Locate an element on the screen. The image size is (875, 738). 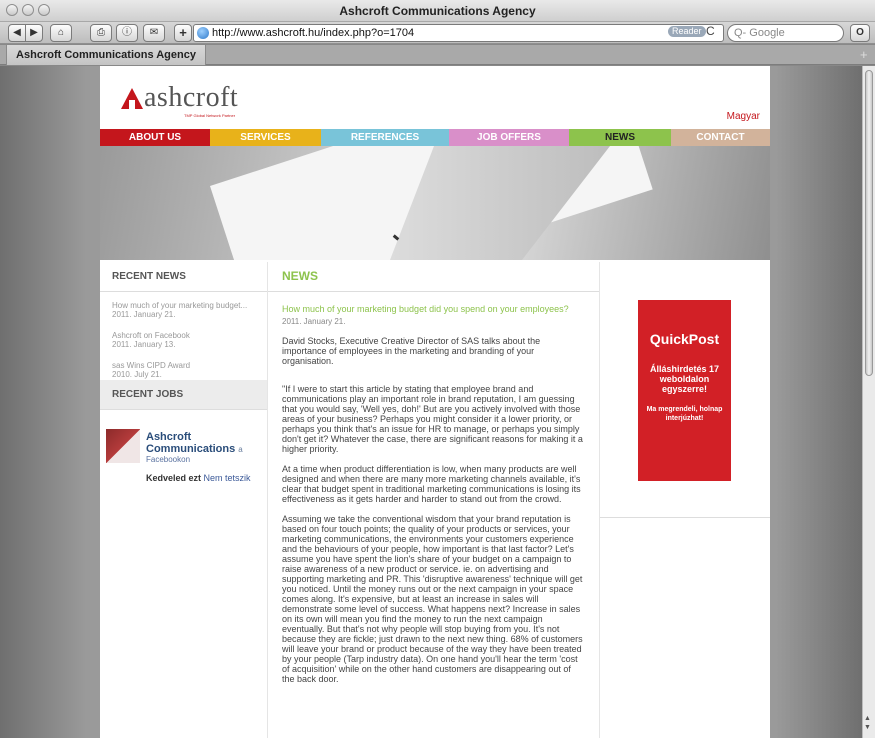
back-button: ◀ is located at coordinates (17, 33).